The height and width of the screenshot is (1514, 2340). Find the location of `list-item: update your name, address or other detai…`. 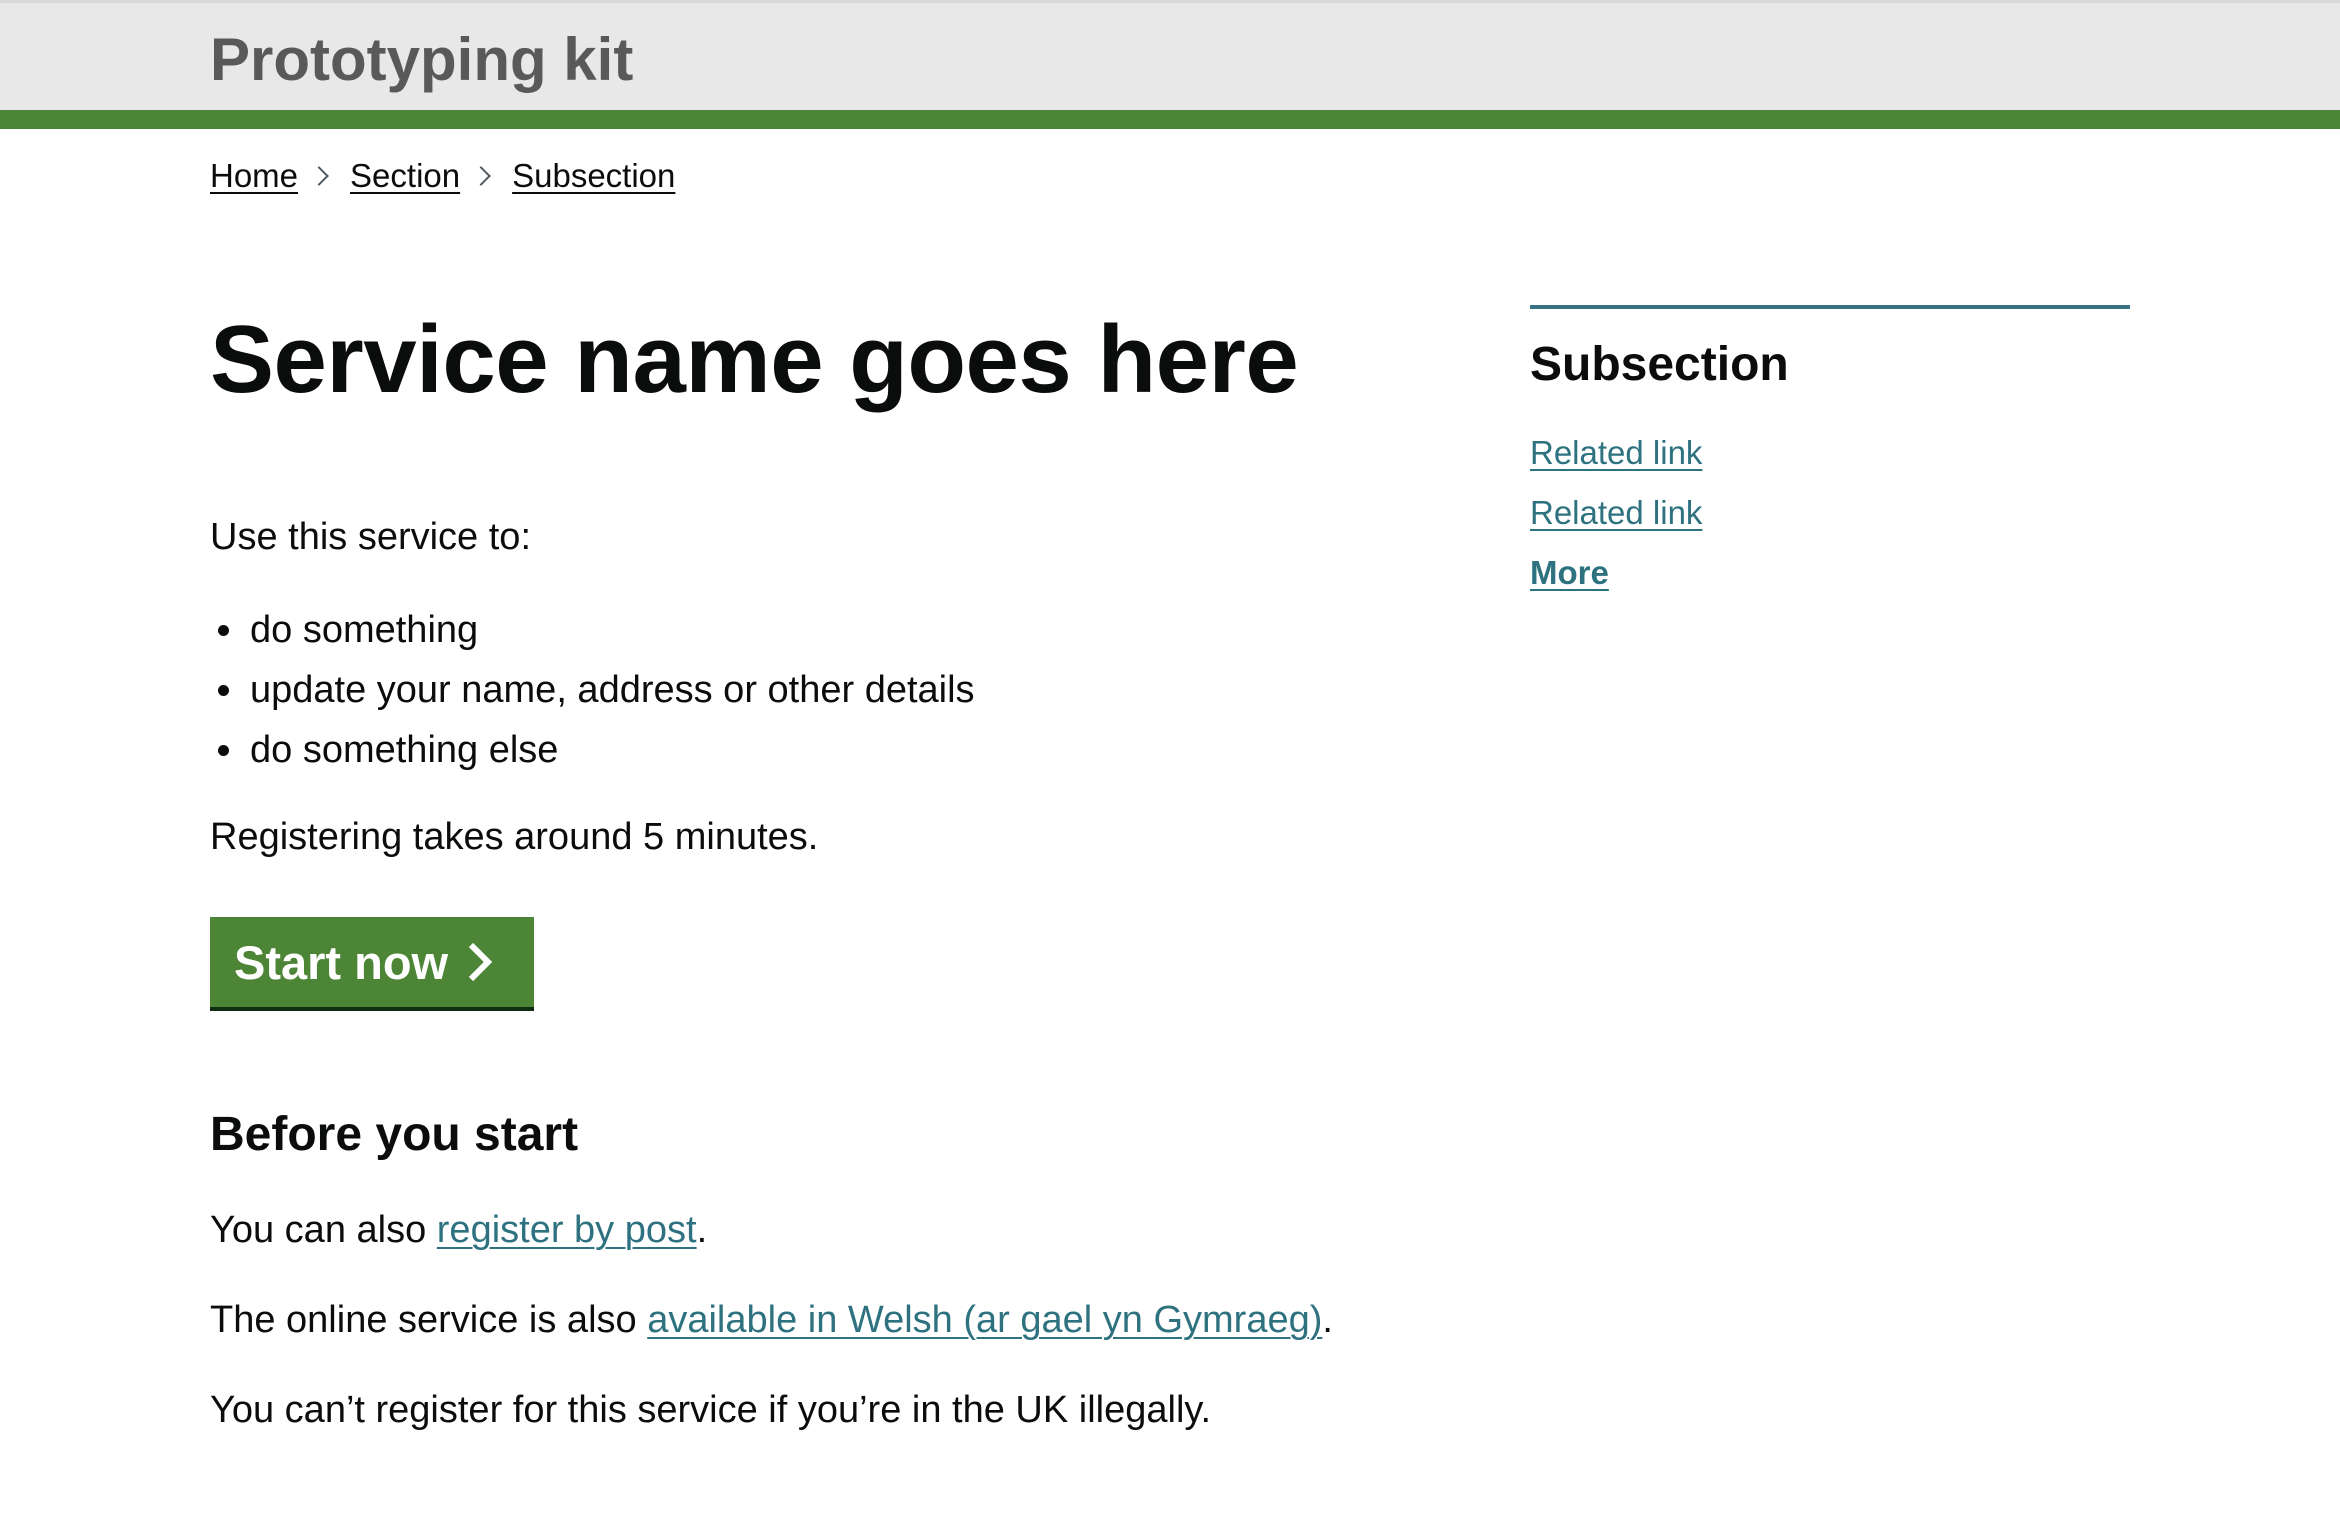

list-item: update your name, address or other detai… is located at coordinates (820, 690).